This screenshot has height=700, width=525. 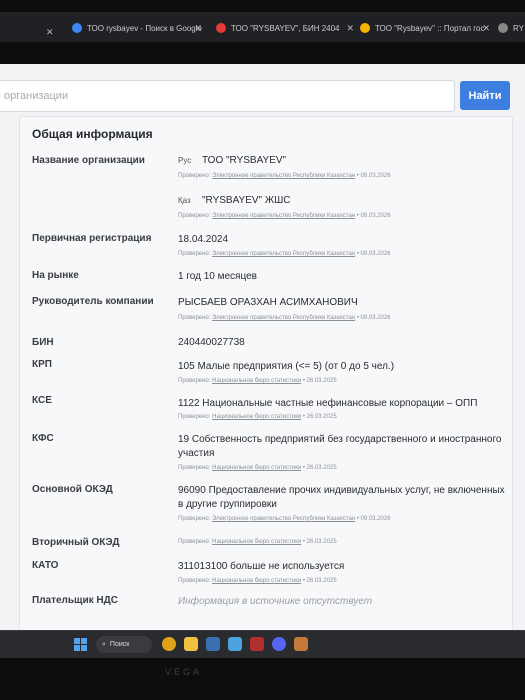 What do you see at coordinates (246, 200) in the screenshot?
I see `name-kaz-text: "RYSBAYEV" ЖШС` at bounding box center [246, 200].